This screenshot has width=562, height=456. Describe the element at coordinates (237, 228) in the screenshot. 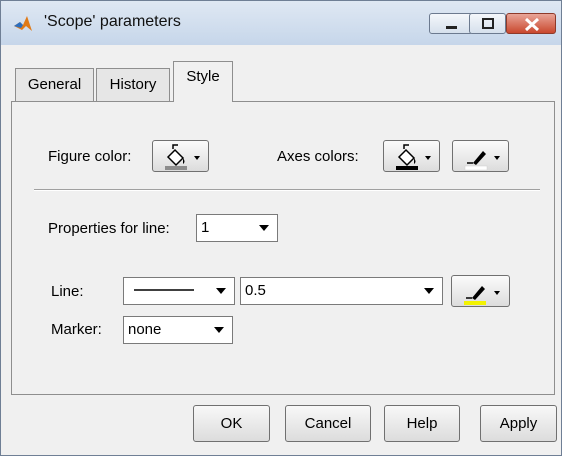

I see `line-number-select: 1` at that location.